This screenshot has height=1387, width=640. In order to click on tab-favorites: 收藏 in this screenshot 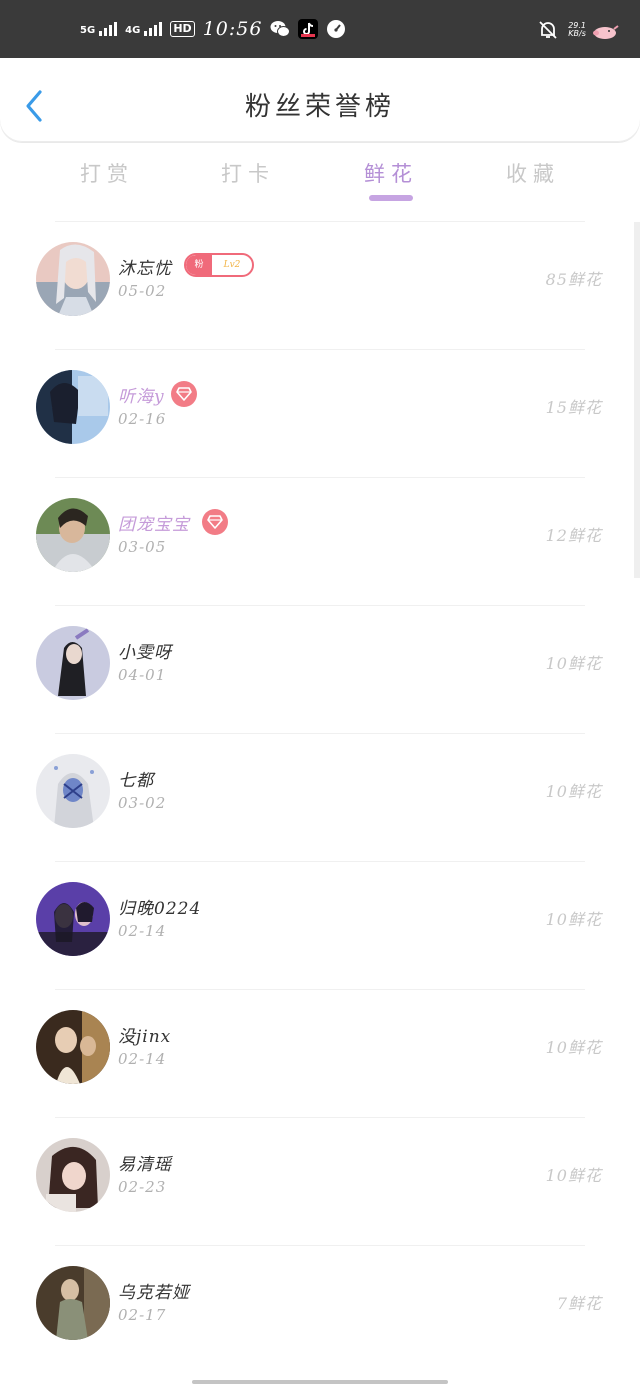, I will do `click(533, 173)`.